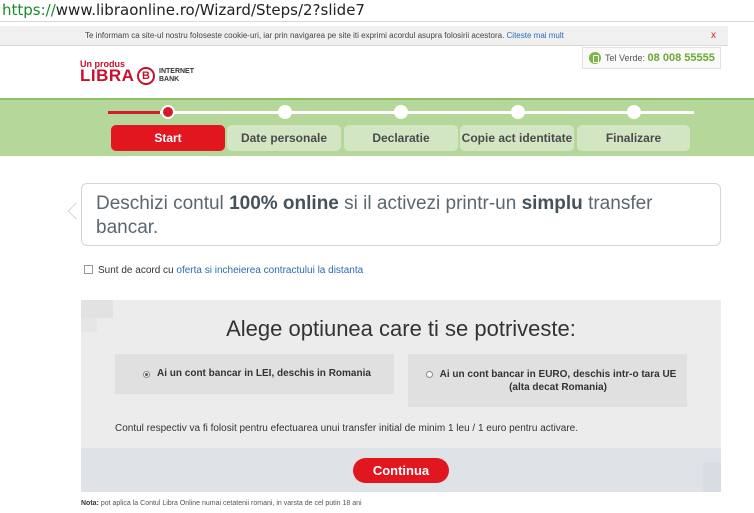 Image resolution: width=754 pixels, height=513 pixels. I want to click on step-dot-finalizare, so click(634, 112).